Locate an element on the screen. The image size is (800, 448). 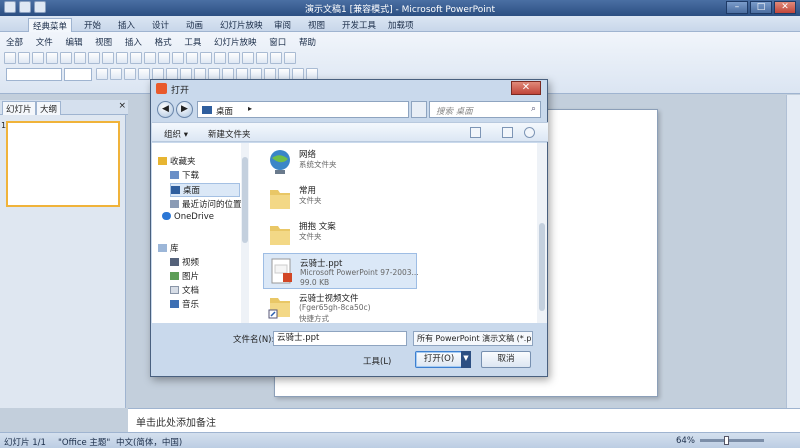
list-item: 云骑士视频文件 (Fger65gh-8ca50c) 快捷方式 is located at coordinates (340, 307).